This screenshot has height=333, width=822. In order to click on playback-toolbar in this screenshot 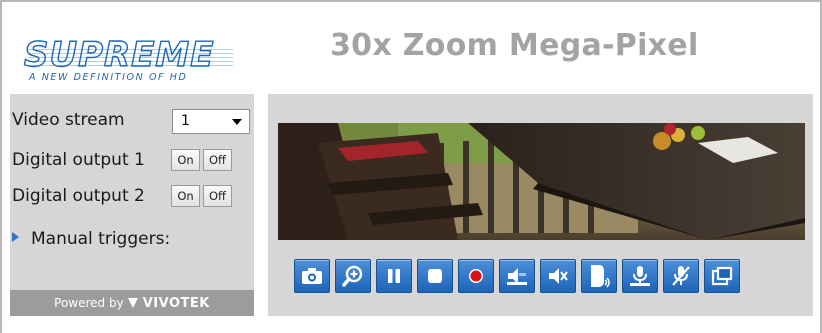, I will do `click(517, 276)`.